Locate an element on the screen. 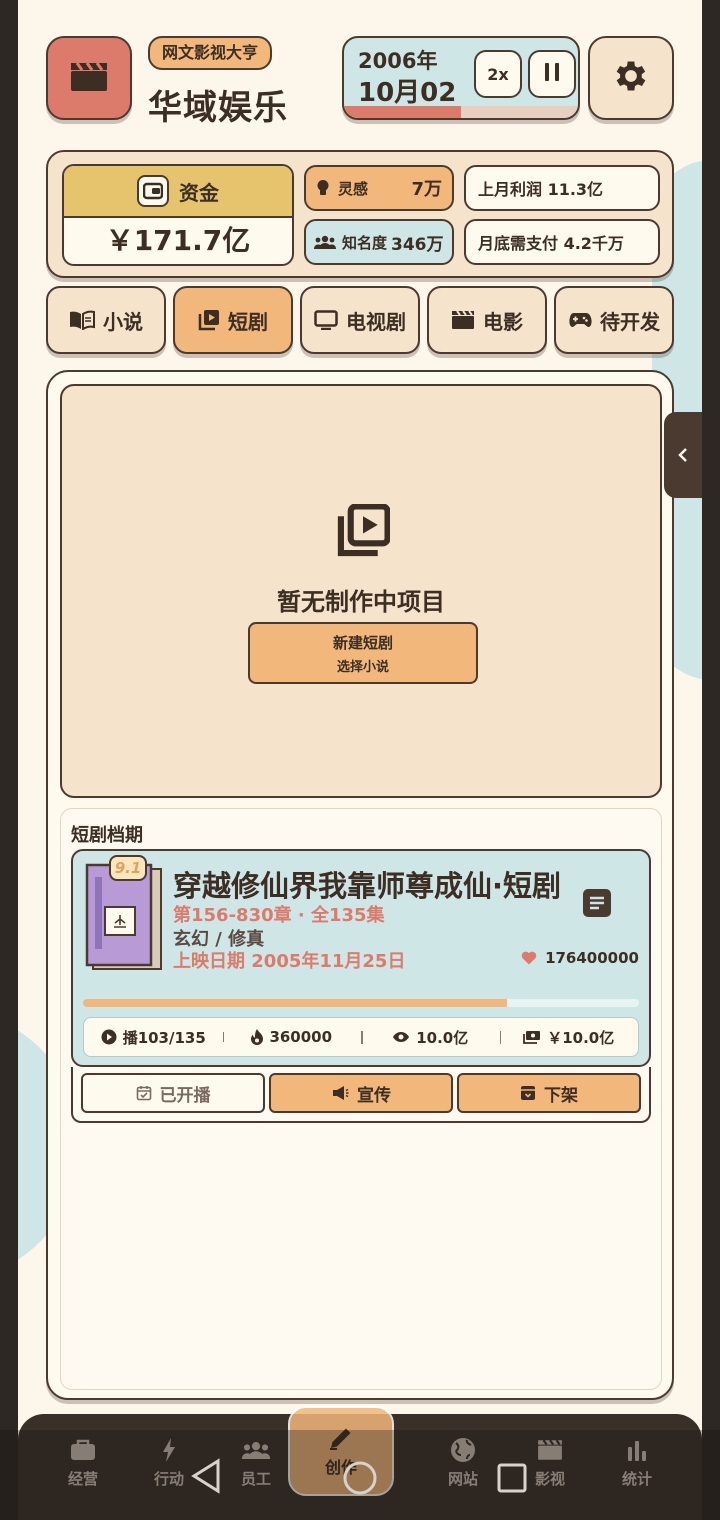  gear-icon is located at coordinates (631, 78).